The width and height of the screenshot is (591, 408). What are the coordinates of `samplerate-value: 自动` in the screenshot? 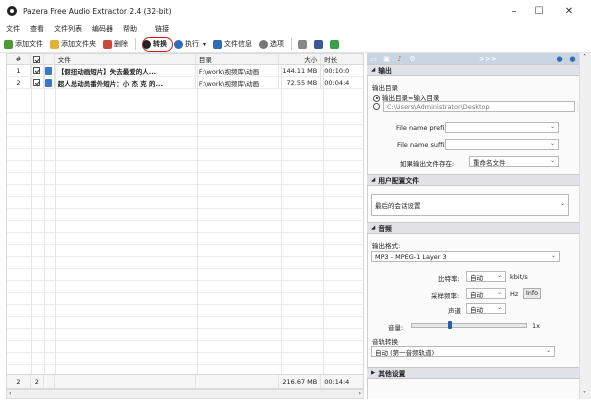 It's located at (476, 294).